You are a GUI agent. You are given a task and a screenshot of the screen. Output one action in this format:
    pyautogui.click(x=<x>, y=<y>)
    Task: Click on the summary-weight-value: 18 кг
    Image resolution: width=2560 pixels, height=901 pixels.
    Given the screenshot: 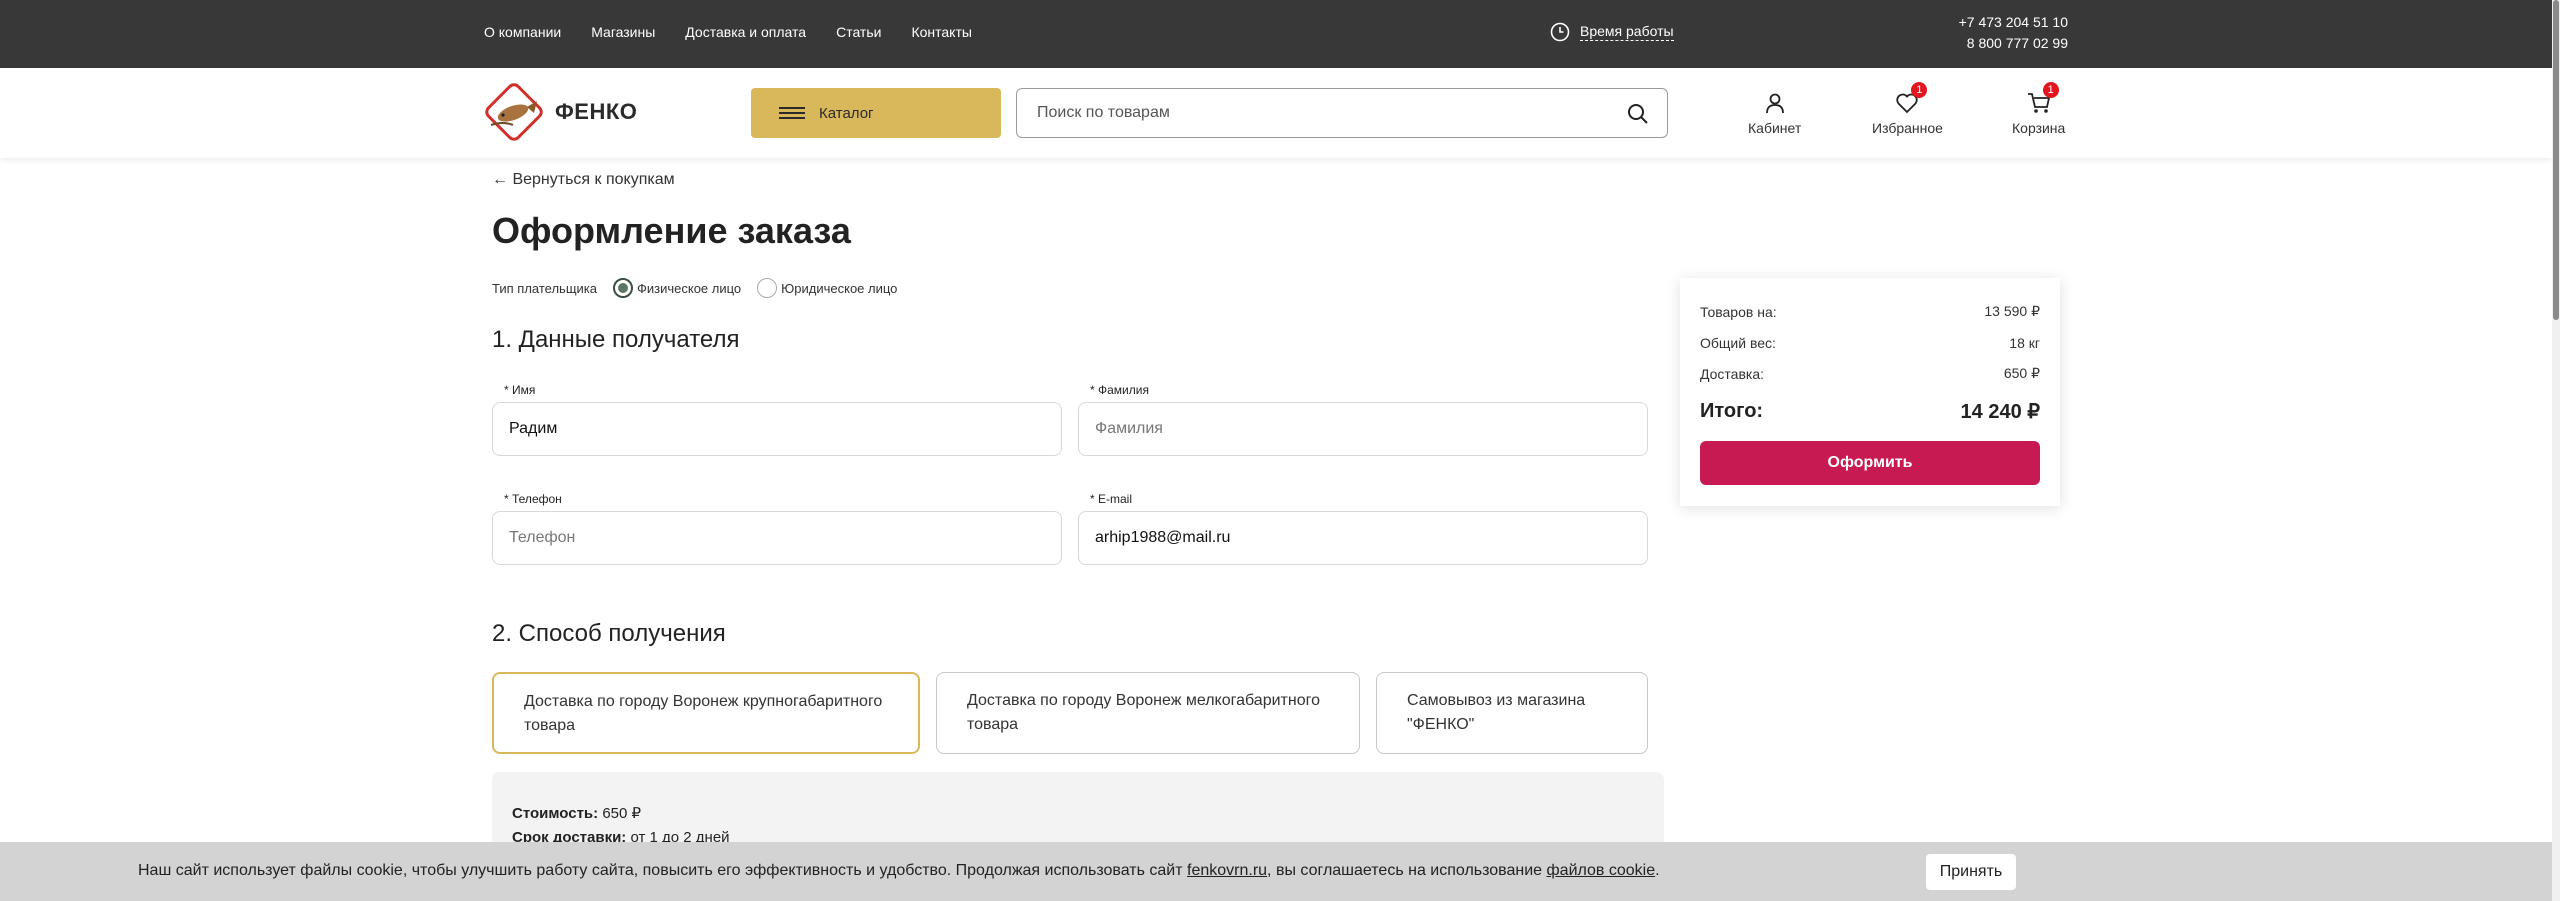 What is the action you would take?
    pyautogui.click(x=2024, y=342)
    